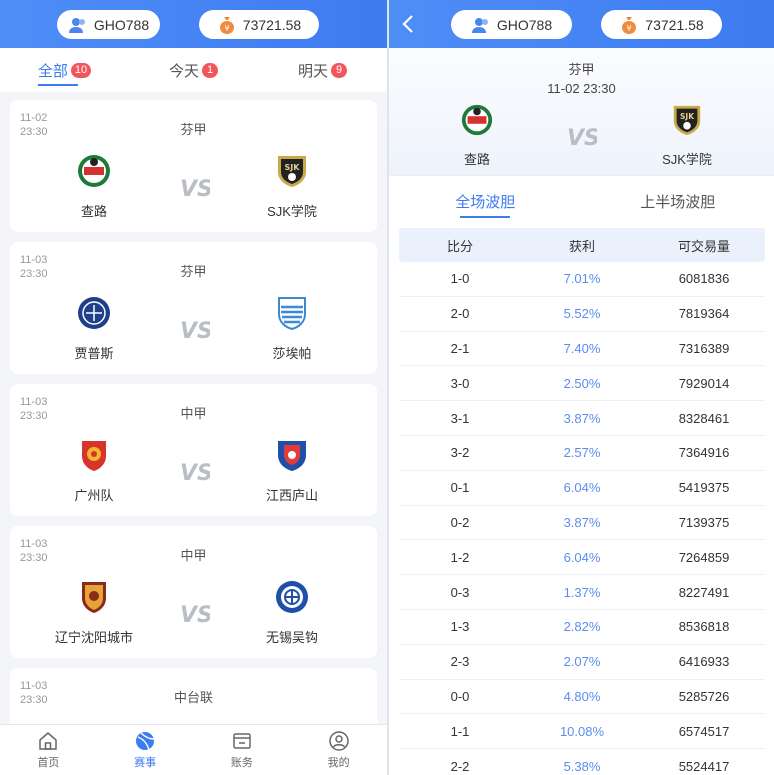  I want to click on home-icon, so click(48, 741).